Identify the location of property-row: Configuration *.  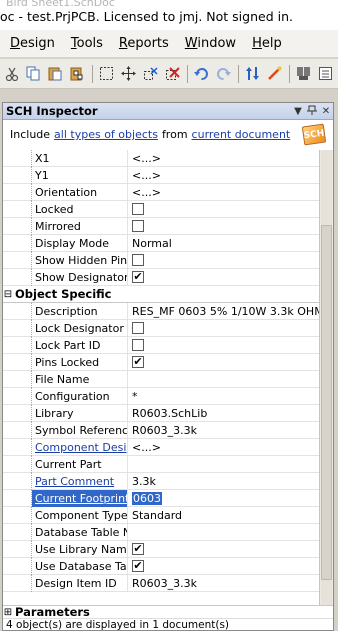
(161, 396).